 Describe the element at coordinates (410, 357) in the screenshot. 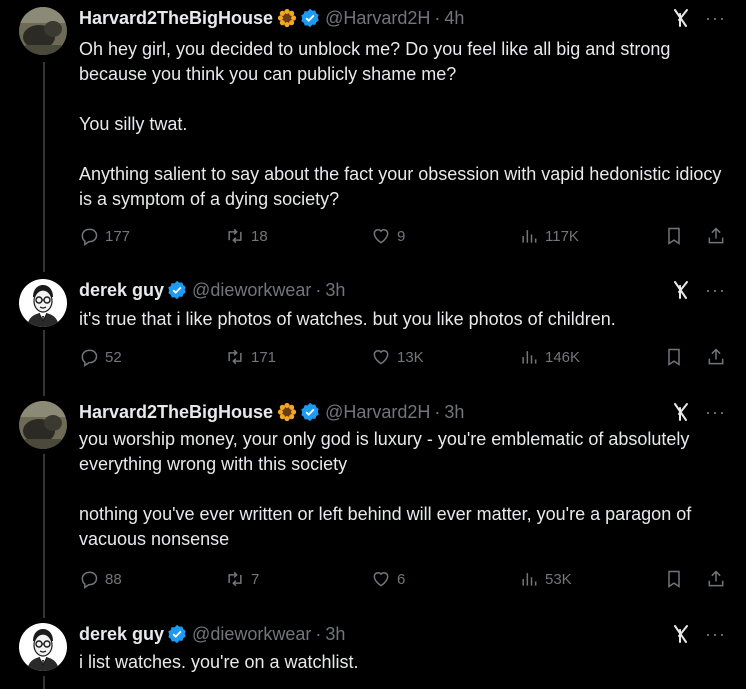

I see `like-count: 13K` at that location.